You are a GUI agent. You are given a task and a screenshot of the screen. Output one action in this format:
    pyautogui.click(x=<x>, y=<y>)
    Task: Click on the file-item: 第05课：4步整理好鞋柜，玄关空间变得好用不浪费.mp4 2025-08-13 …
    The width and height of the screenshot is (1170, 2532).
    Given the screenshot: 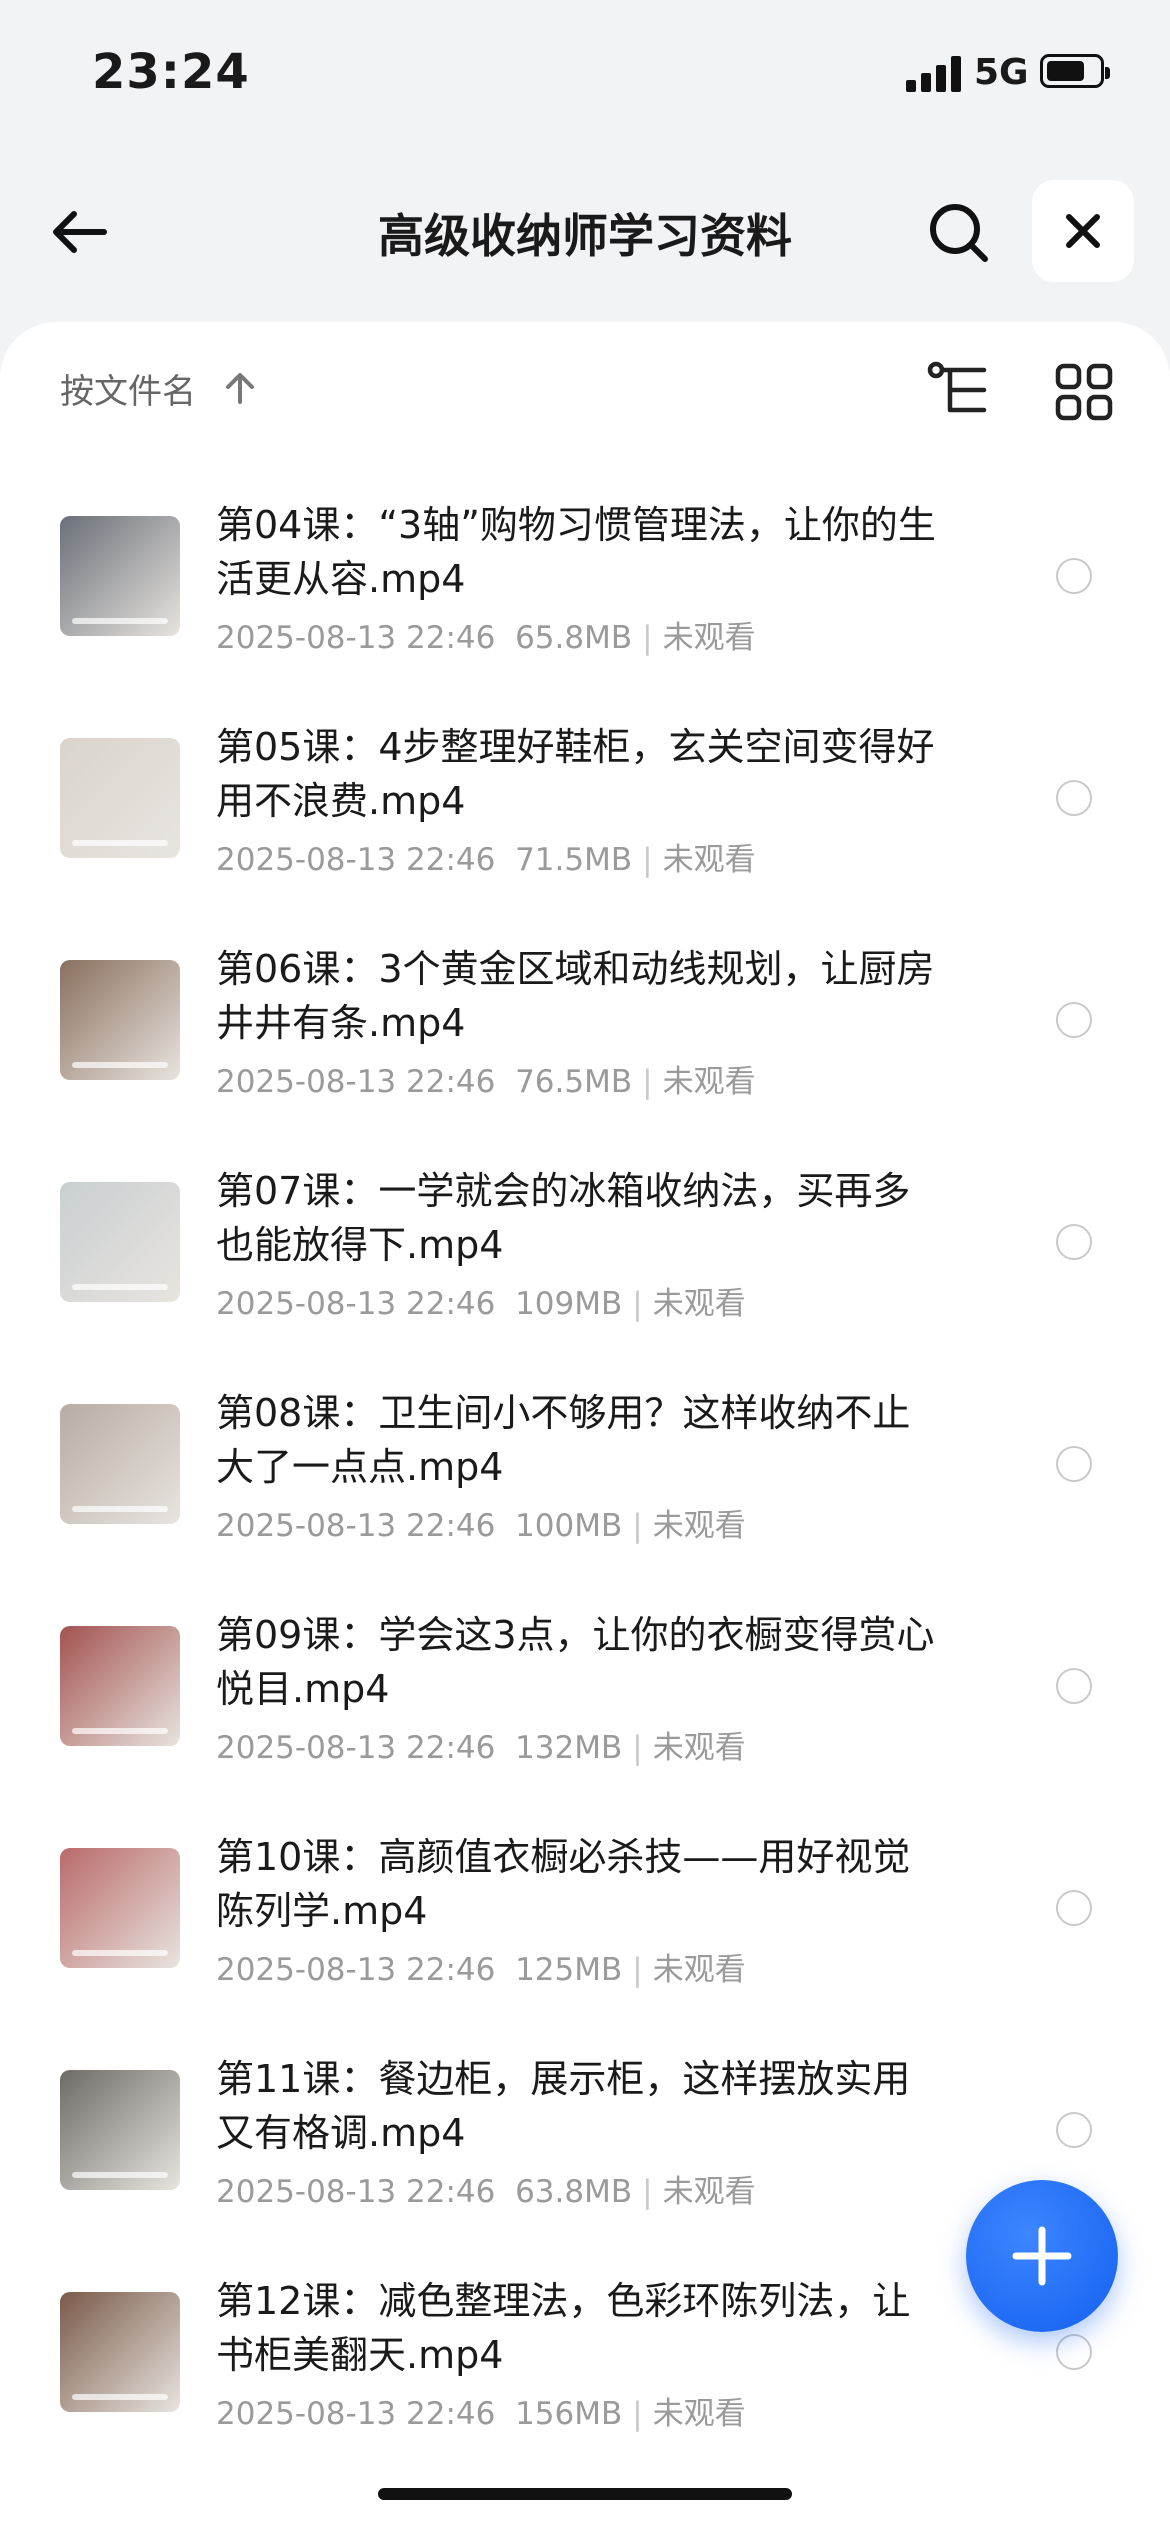 What is the action you would take?
    pyautogui.click(x=585, y=815)
    